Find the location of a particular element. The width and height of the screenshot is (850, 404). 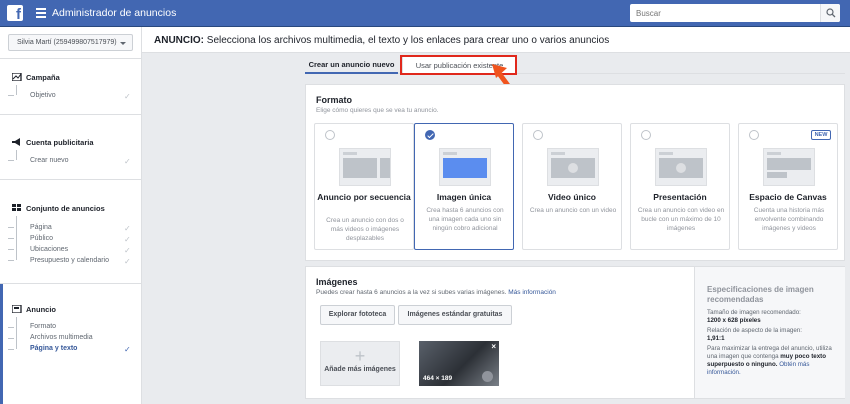

format-card-title: Presentación is located at coordinates (680, 197).